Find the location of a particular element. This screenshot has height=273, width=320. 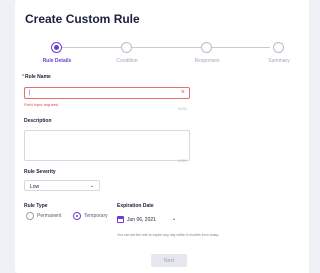

step-rule-details-label: Rule Details is located at coordinates (57, 61).